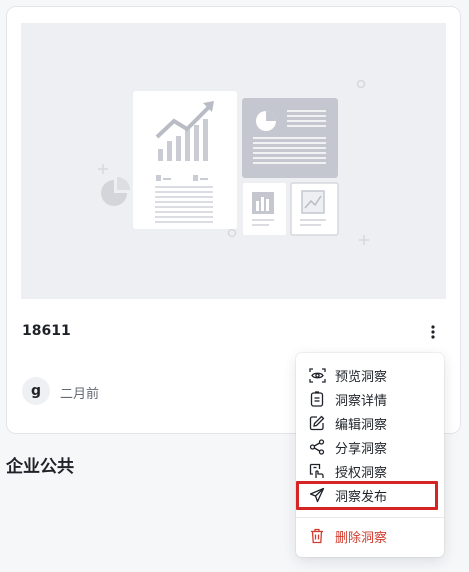 The image size is (469, 572). What do you see at coordinates (36, 391) in the screenshot?
I see `avatar: g` at bounding box center [36, 391].